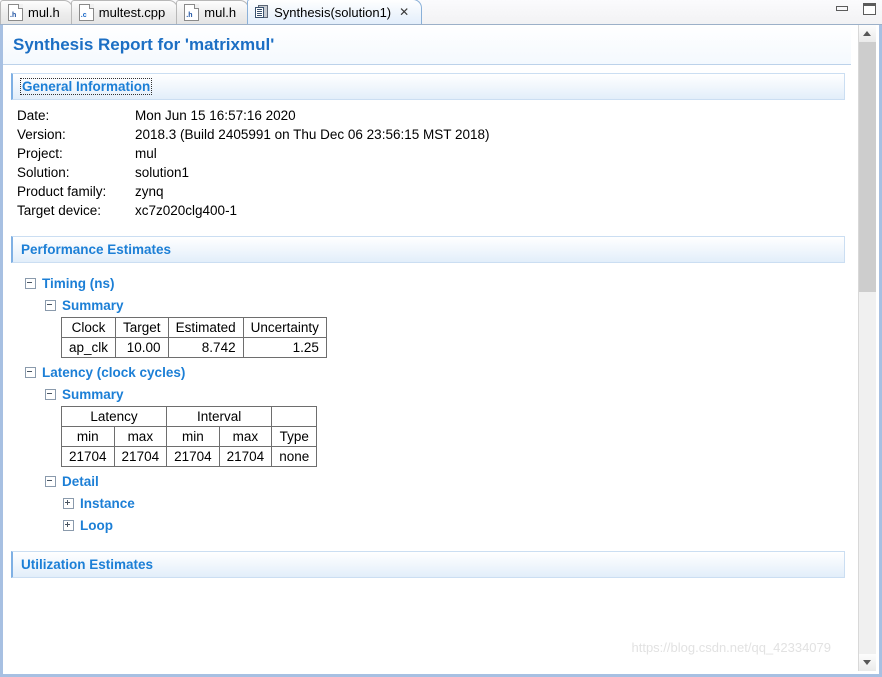 This screenshot has width=882, height=677. What do you see at coordinates (448, 394) in the screenshot?
I see `tree-node-latency-summary: Summary` at bounding box center [448, 394].